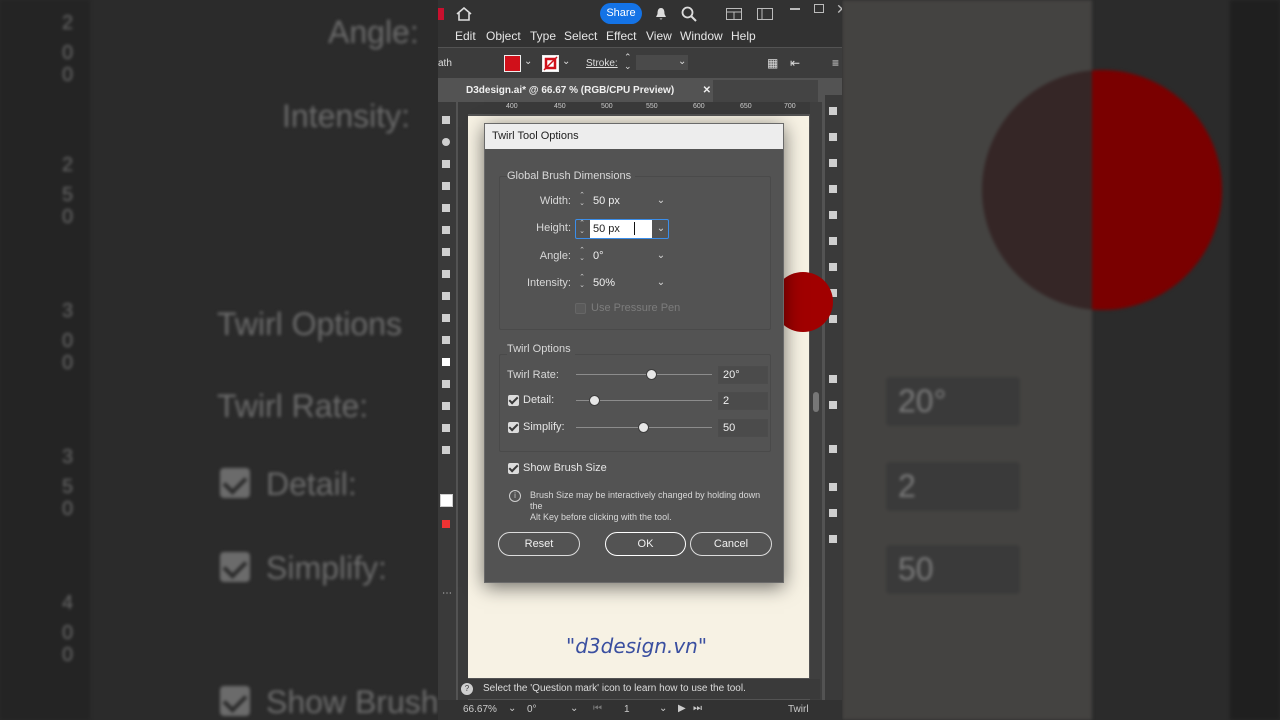 The height and width of the screenshot is (720, 1280). What do you see at coordinates (833, 215) in the screenshot?
I see `brushes-icon` at bounding box center [833, 215].